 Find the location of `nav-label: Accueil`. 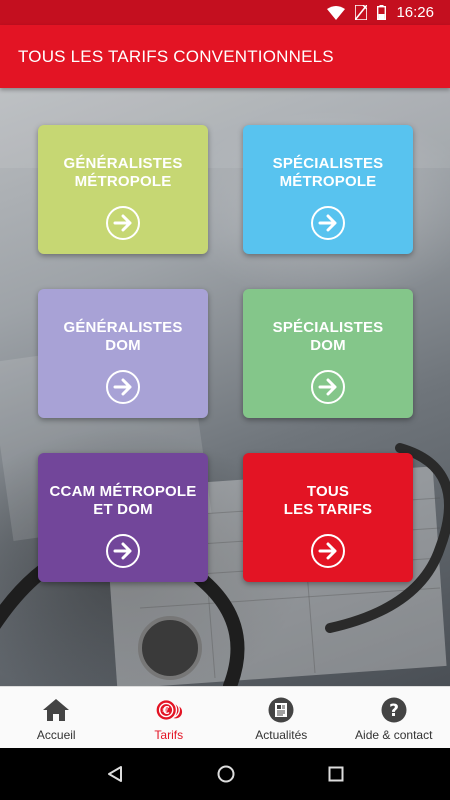

nav-label: Accueil is located at coordinates (56, 735).